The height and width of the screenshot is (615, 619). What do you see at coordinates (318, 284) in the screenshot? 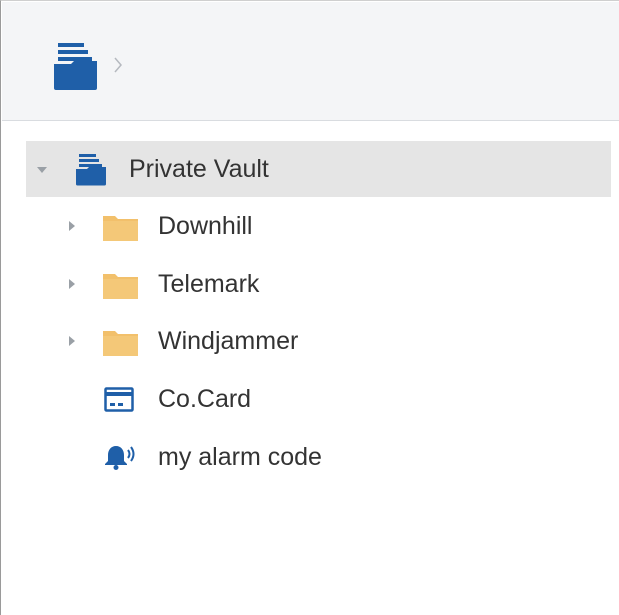
I see `tree-row-telemark: Telemark` at bounding box center [318, 284].